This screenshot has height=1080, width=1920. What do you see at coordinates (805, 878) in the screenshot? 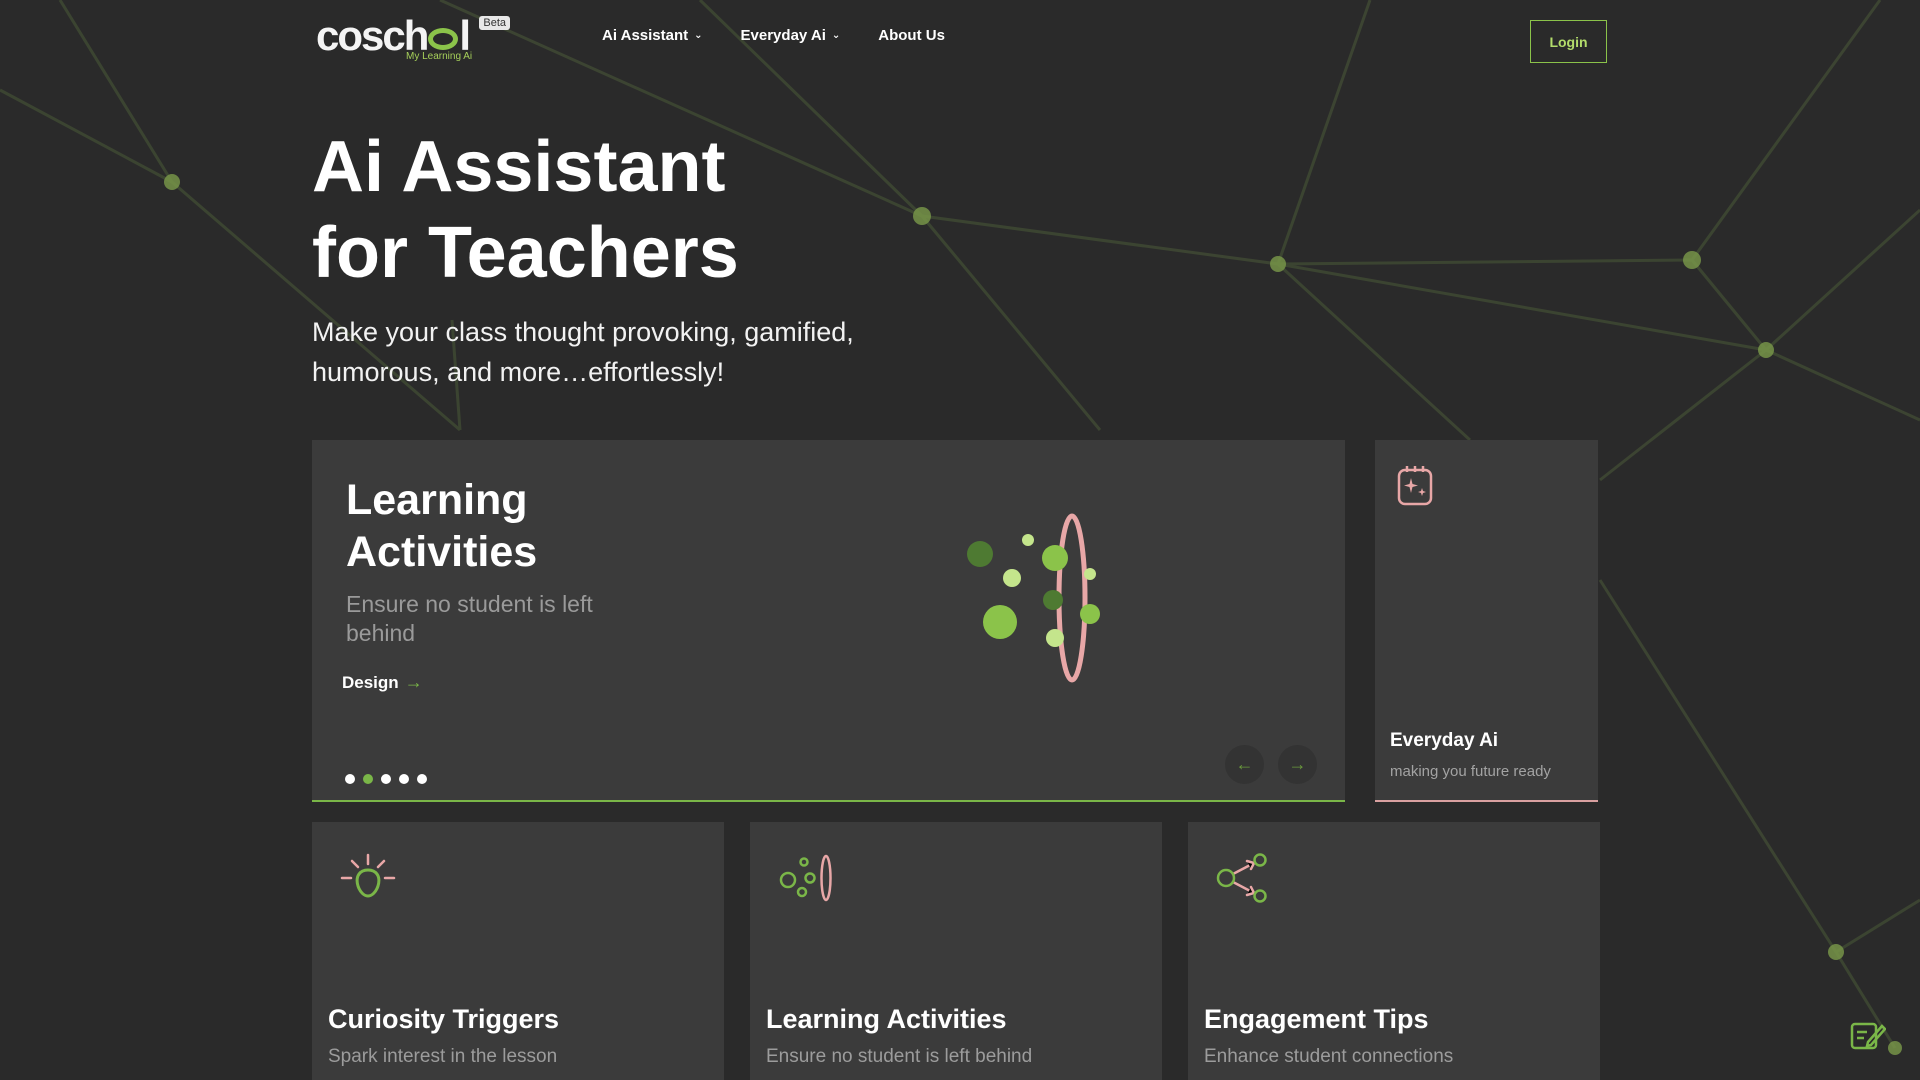
I see `bubbles-ring-icon` at bounding box center [805, 878].